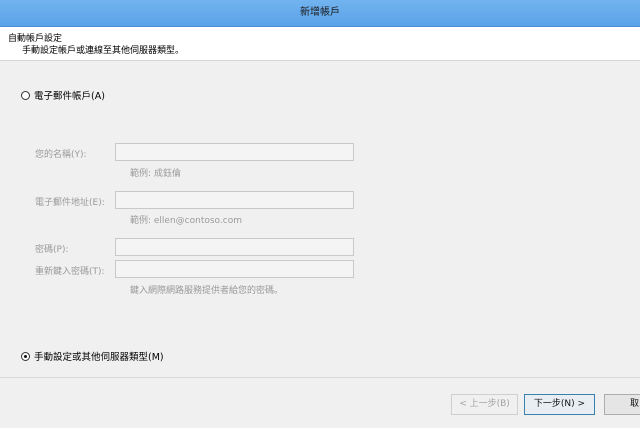 The image size is (640, 428). What do you see at coordinates (70, 272) in the screenshot?
I see `password-confirm-label: 重新鍵入密碼(T):` at bounding box center [70, 272].